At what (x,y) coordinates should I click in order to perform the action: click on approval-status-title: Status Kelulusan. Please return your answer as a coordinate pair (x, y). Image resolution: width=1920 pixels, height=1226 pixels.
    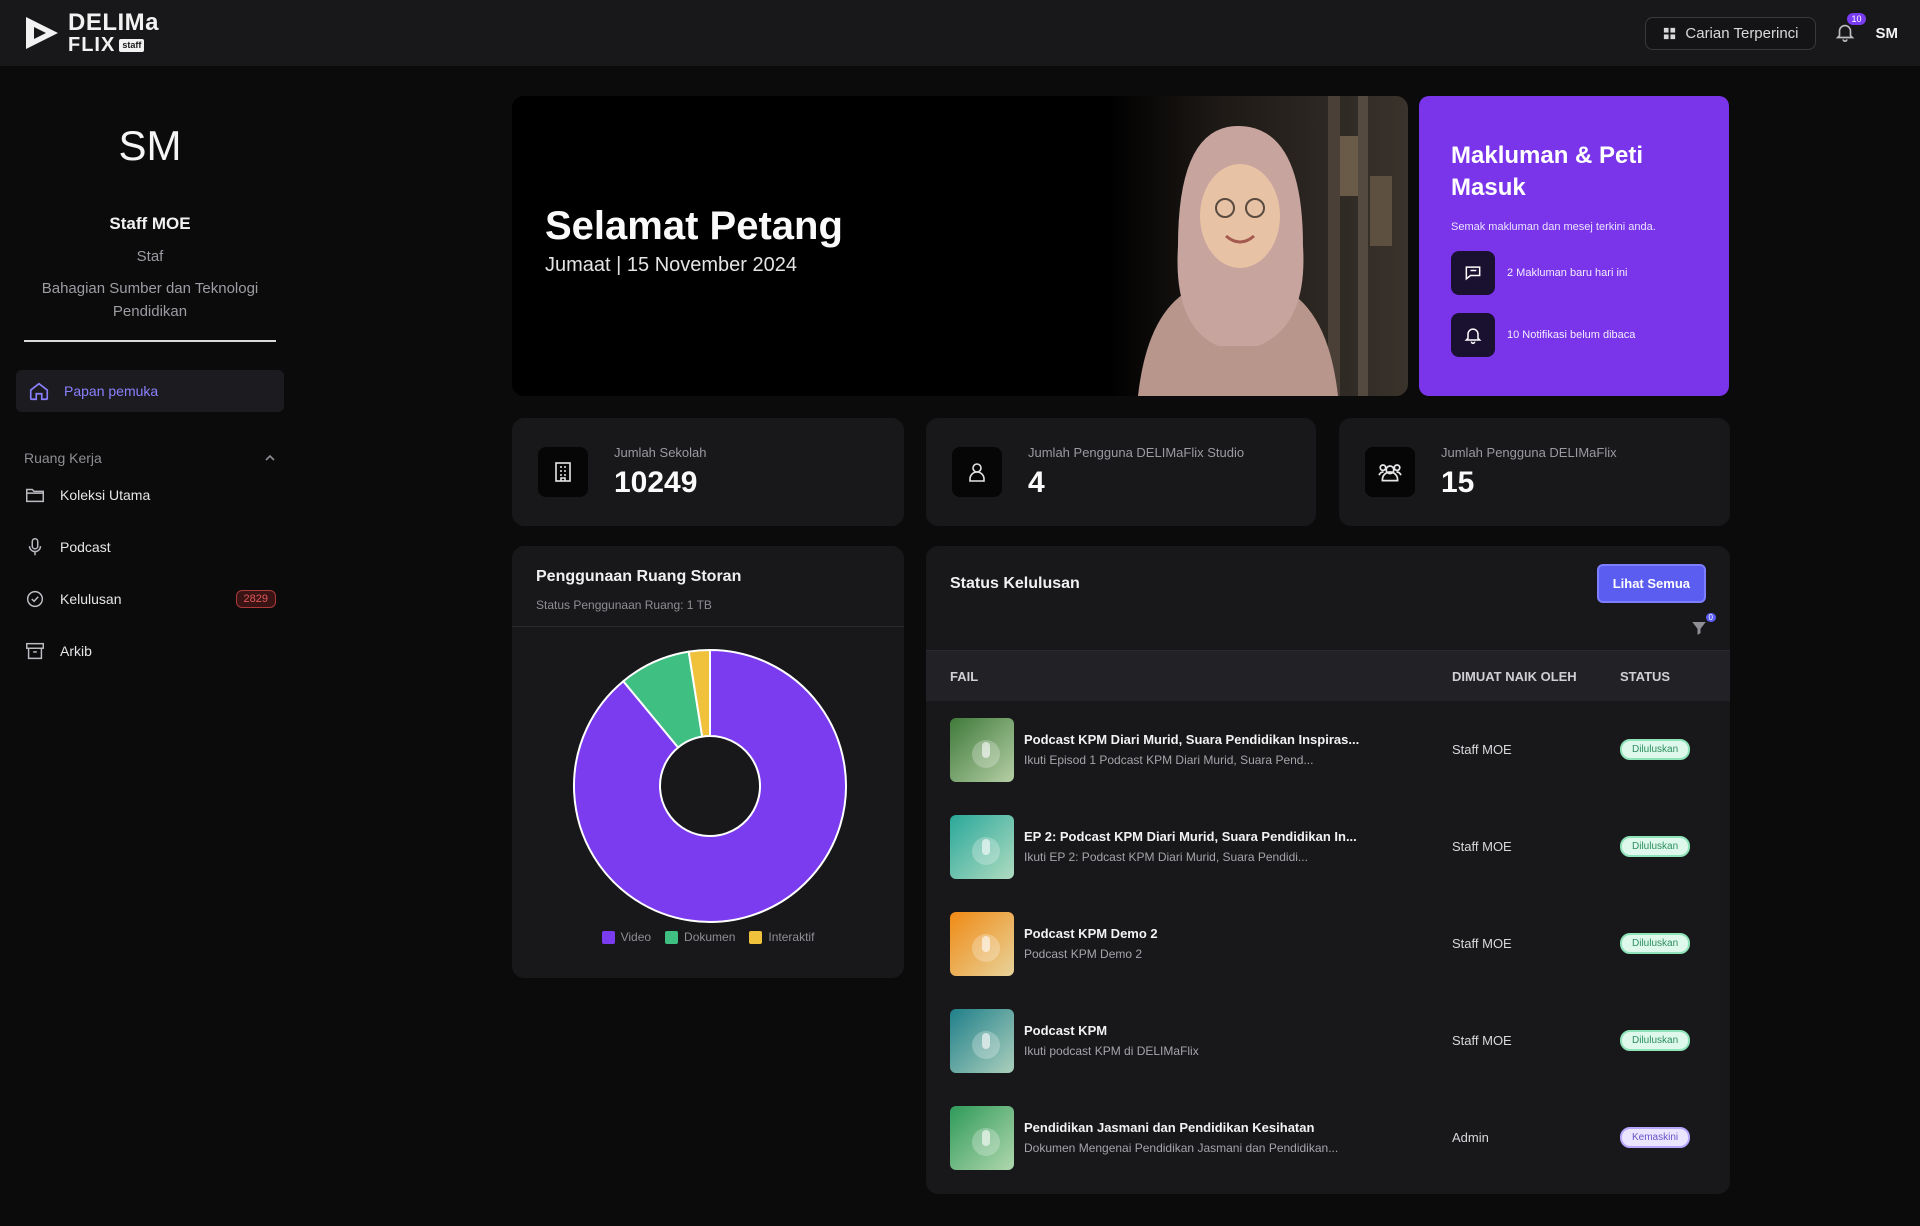
    Looking at the image, I should click on (1015, 583).